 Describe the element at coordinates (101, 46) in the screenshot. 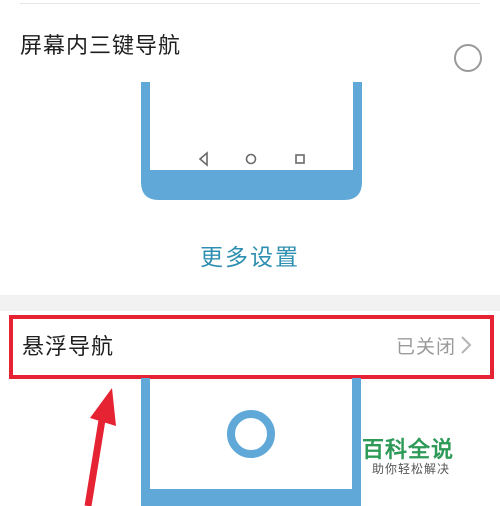

I see `three-key-nav-label: 屏幕内三键导航` at that location.